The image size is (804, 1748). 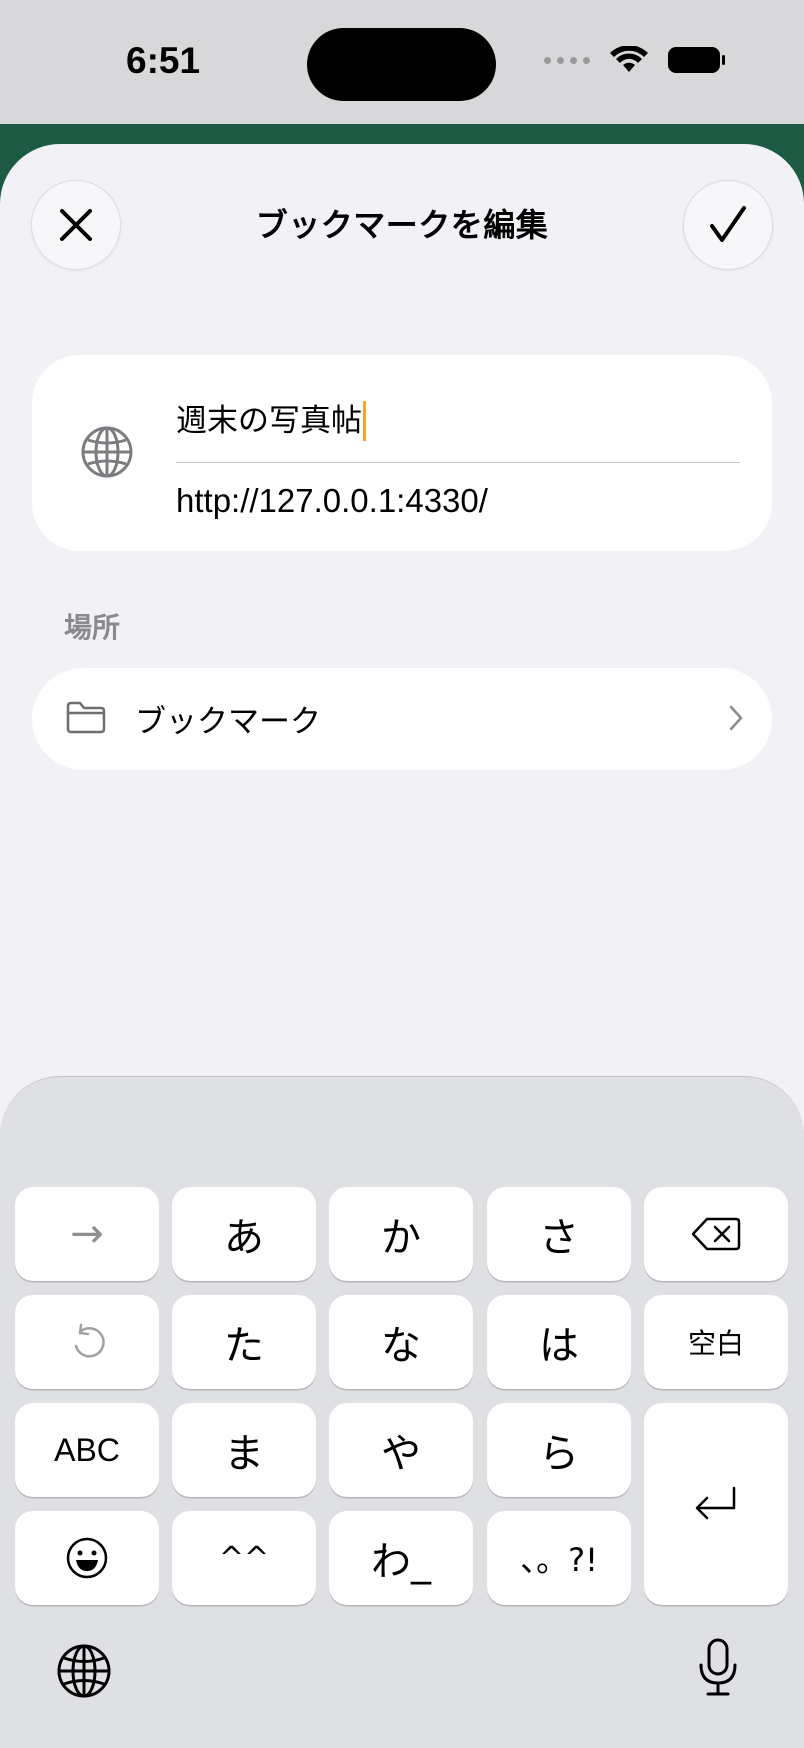 I want to click on wifi-icon, so click(x=629, y=59).